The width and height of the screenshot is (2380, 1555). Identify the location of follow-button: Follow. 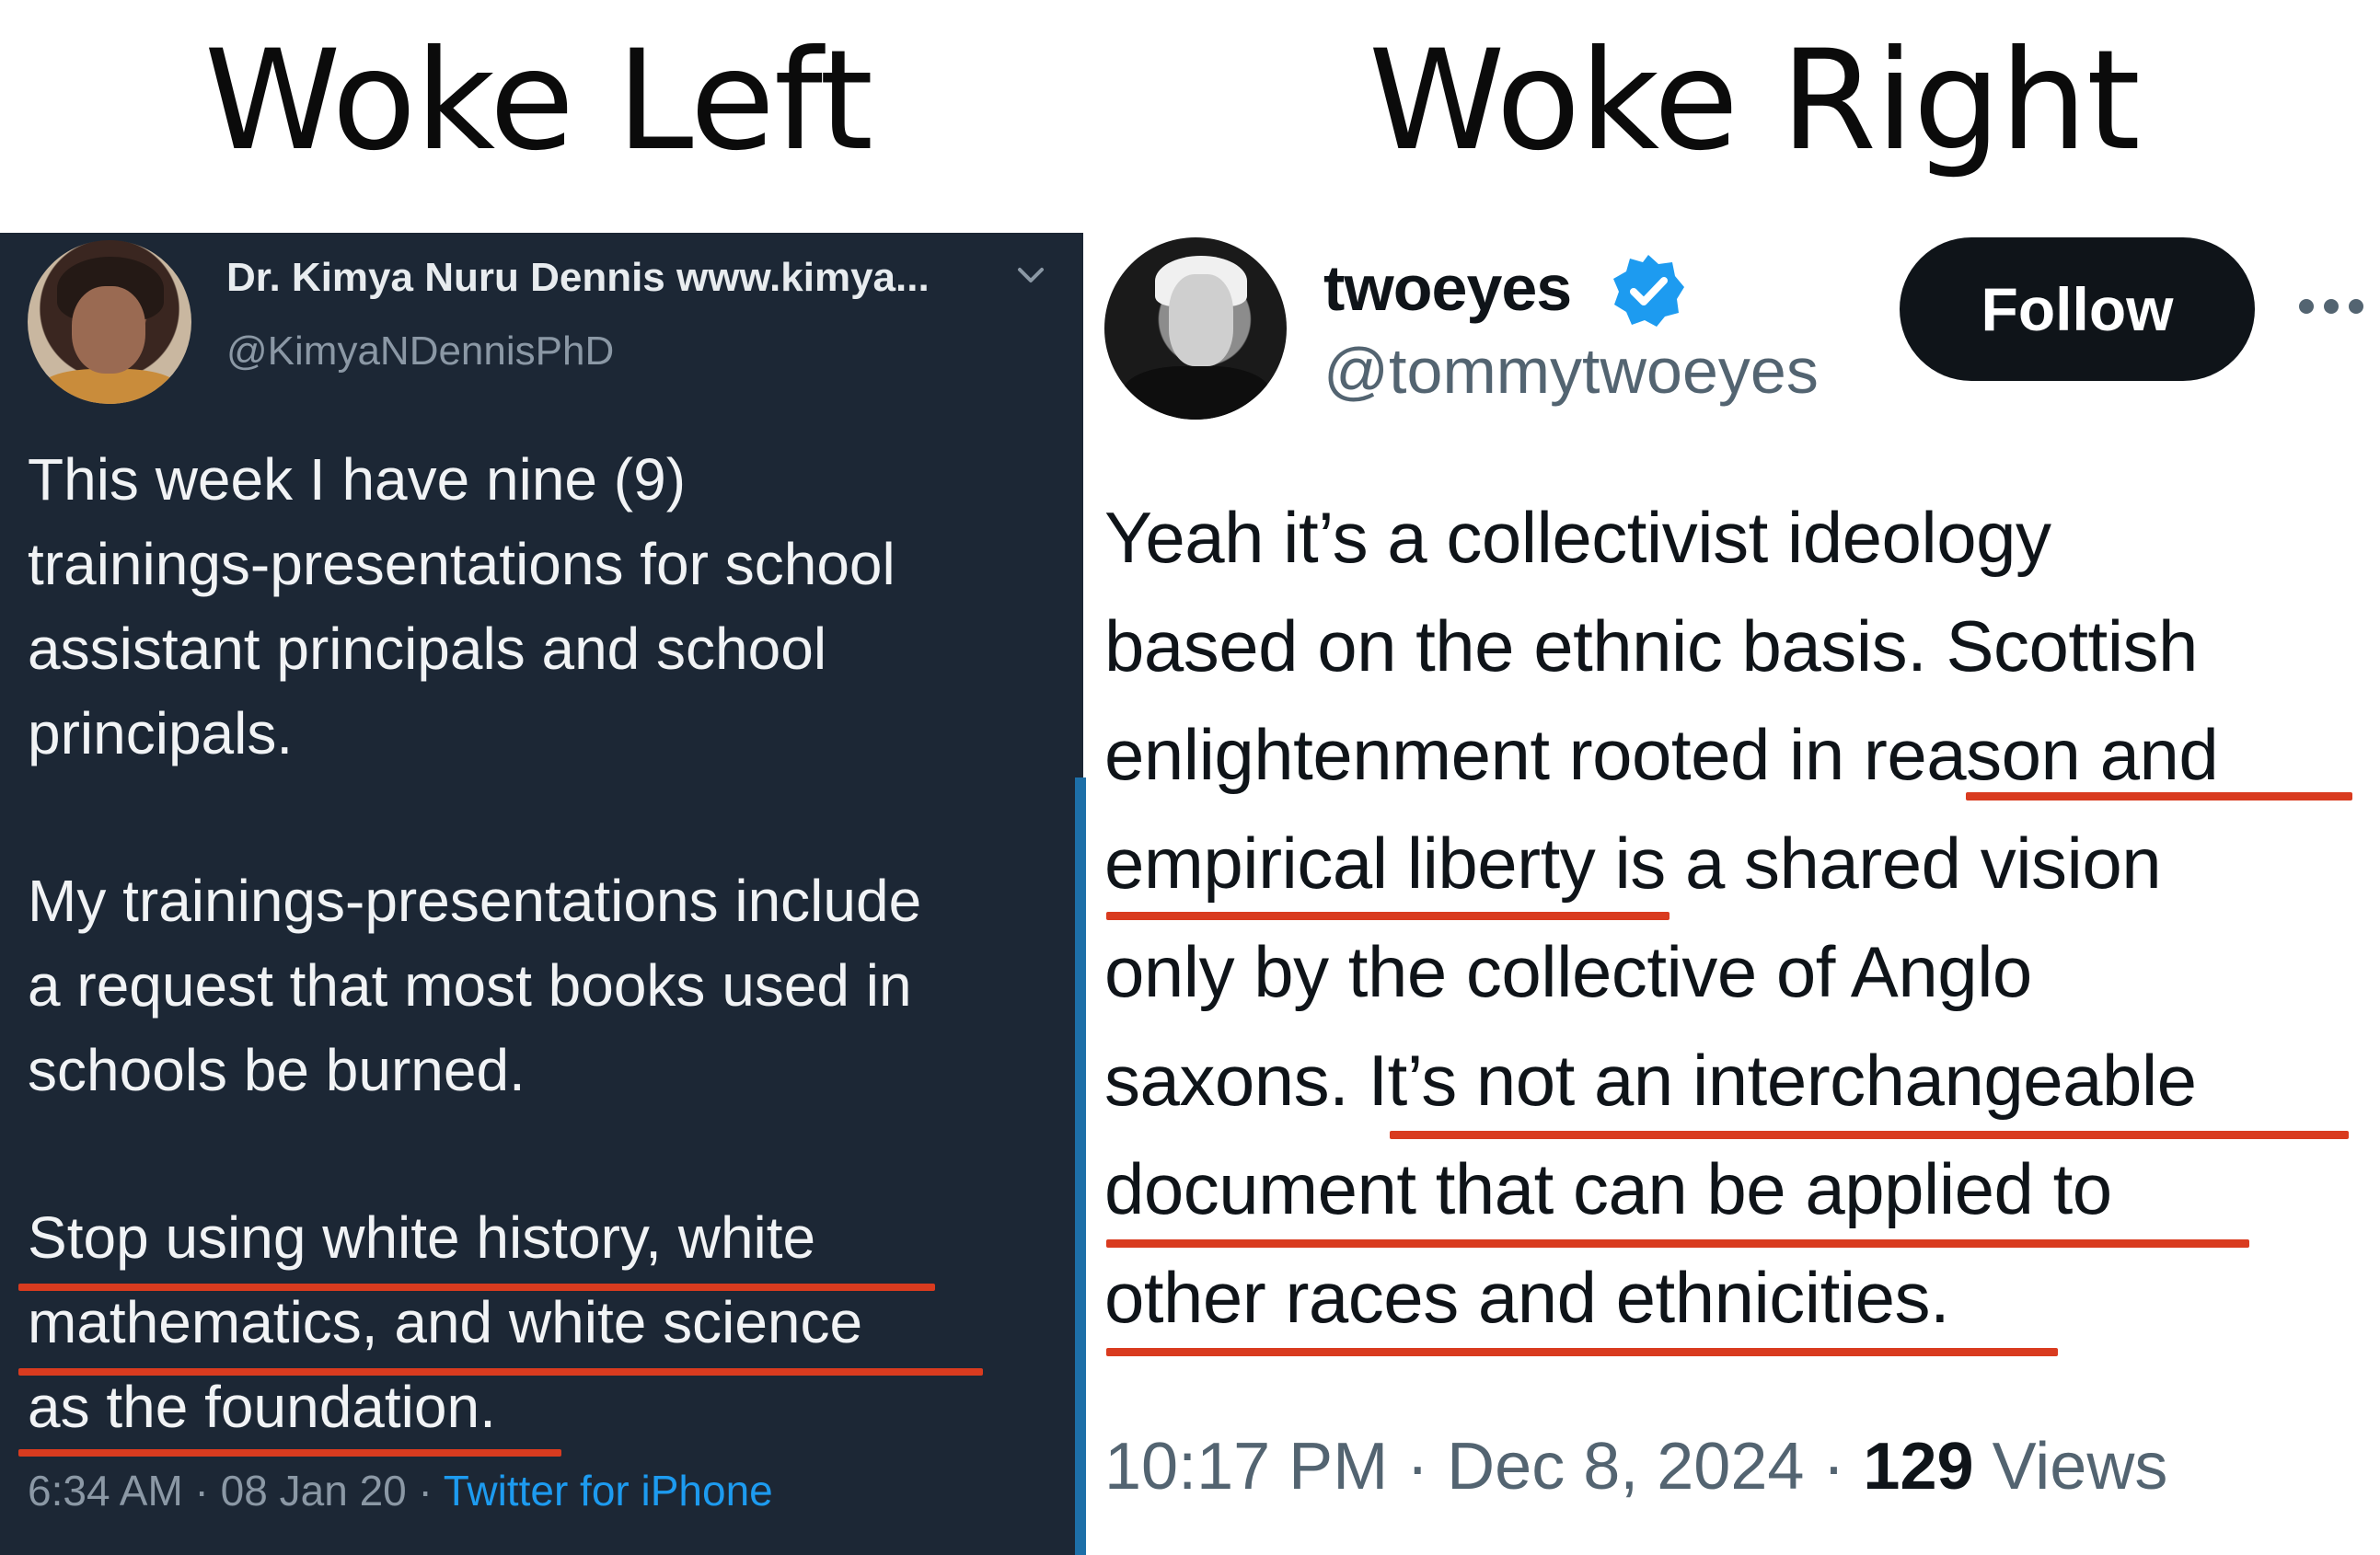
(2077, 309).